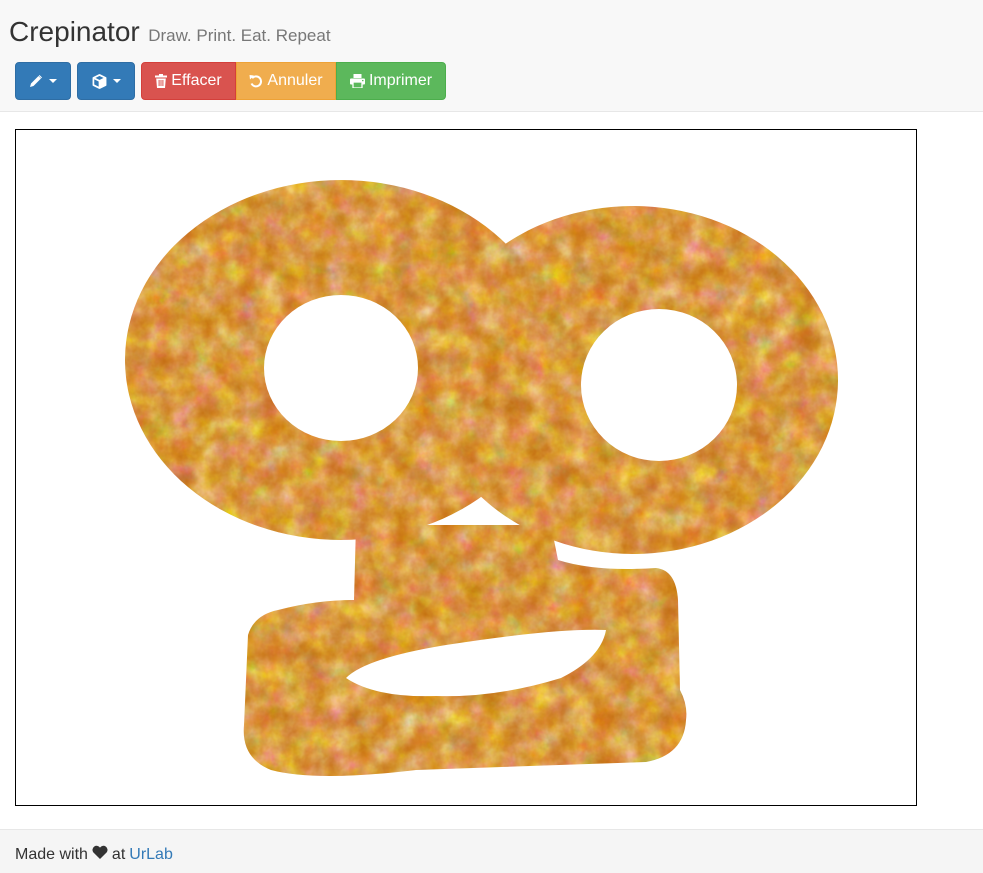 This screenshot has width=983, height=873. I want to click on undo-button: Annuler, so click(286, 81).